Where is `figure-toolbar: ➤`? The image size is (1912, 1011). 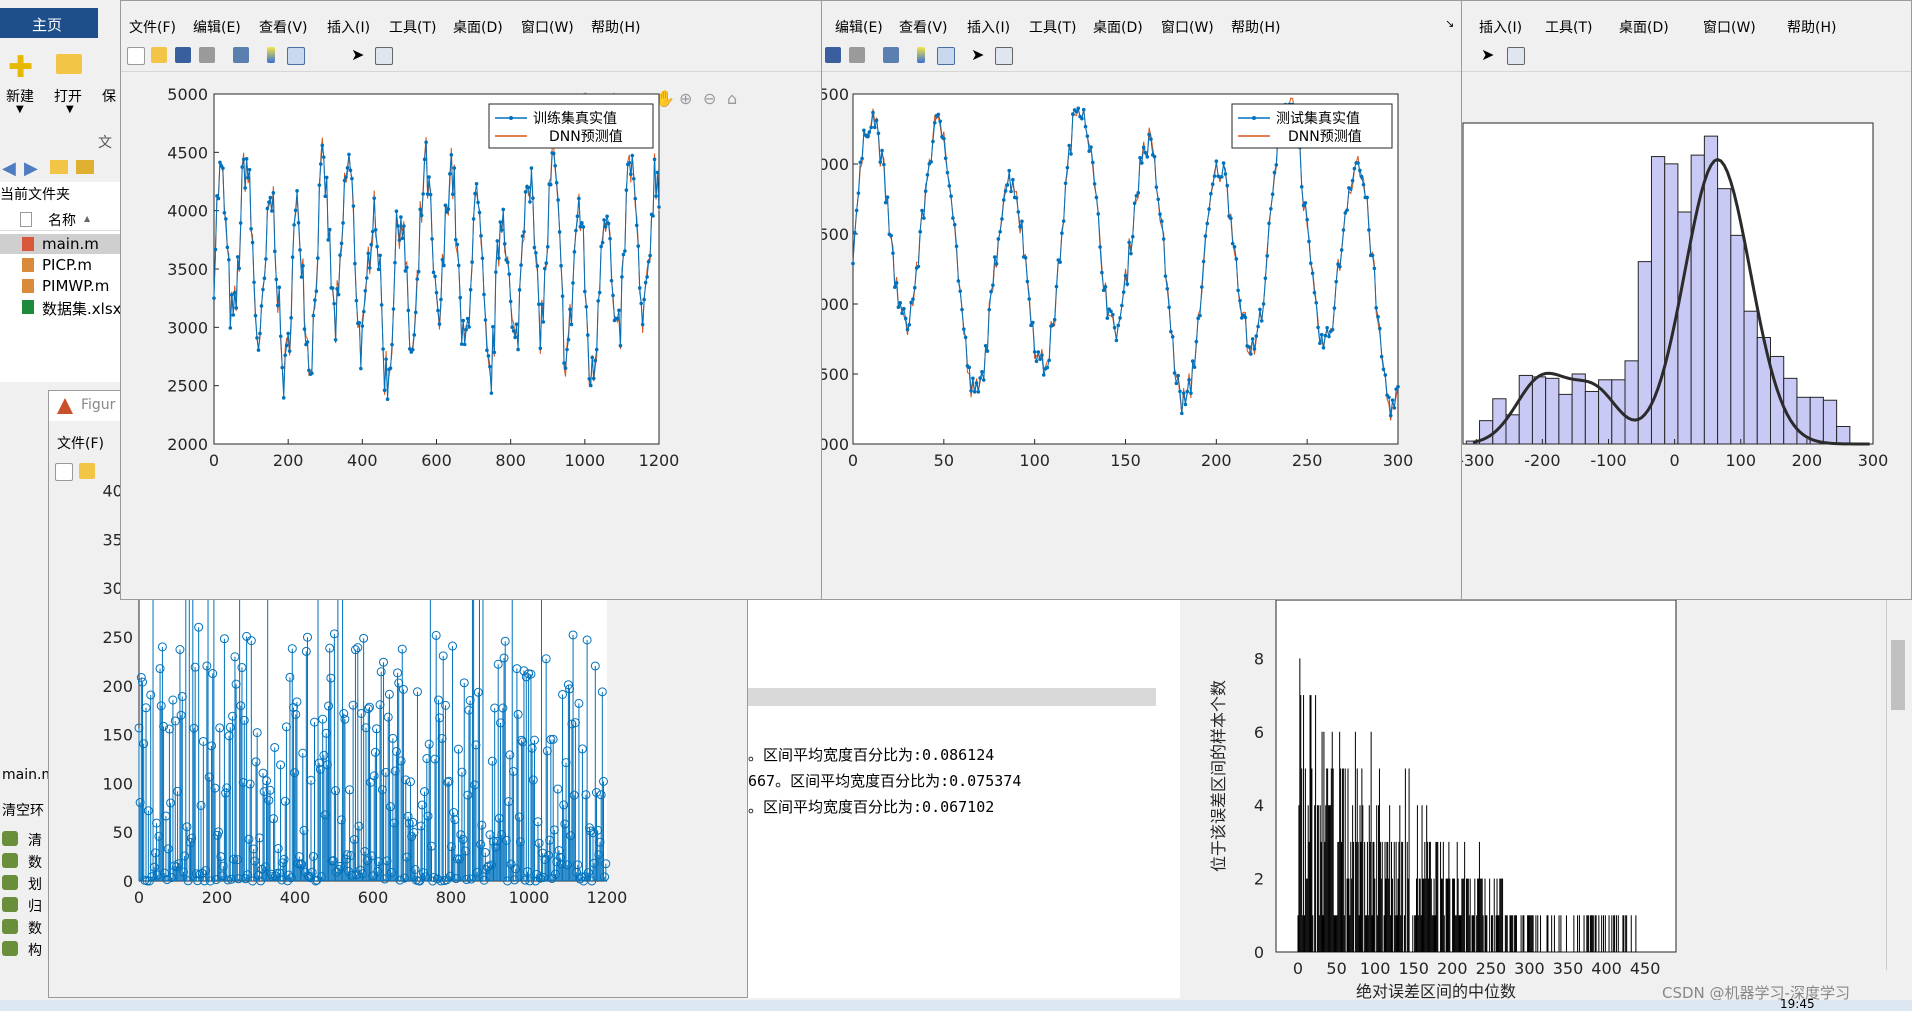 figure-toolbar: ➤ is located at coordinates (471, 56).